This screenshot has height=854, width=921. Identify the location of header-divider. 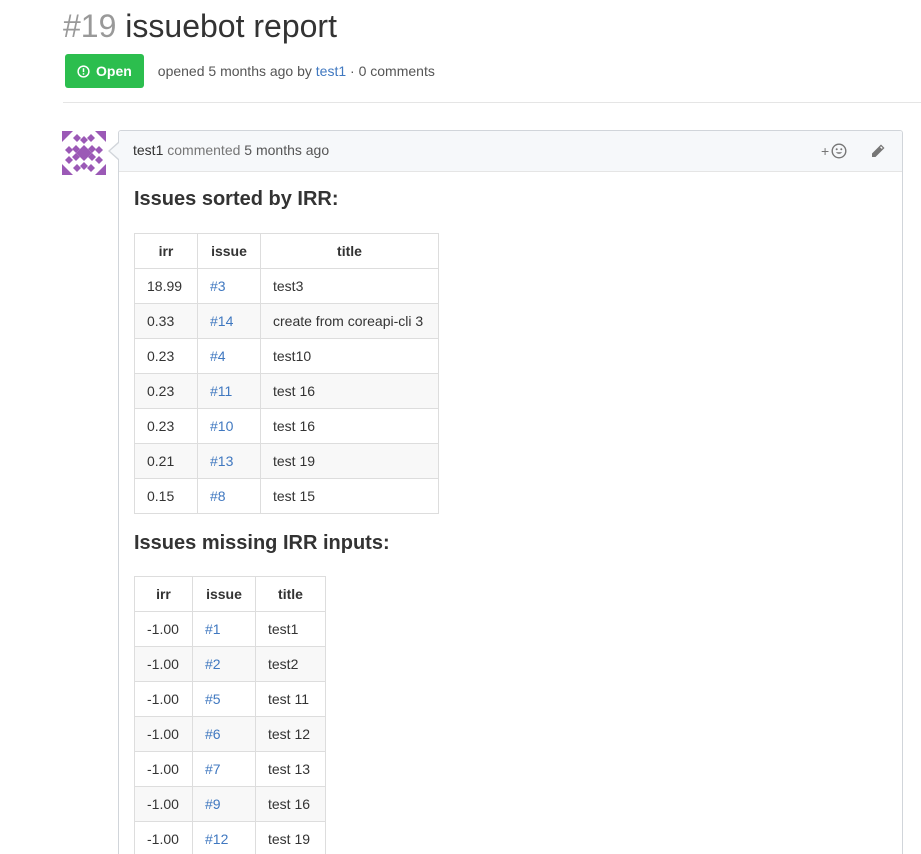
(492, 102).